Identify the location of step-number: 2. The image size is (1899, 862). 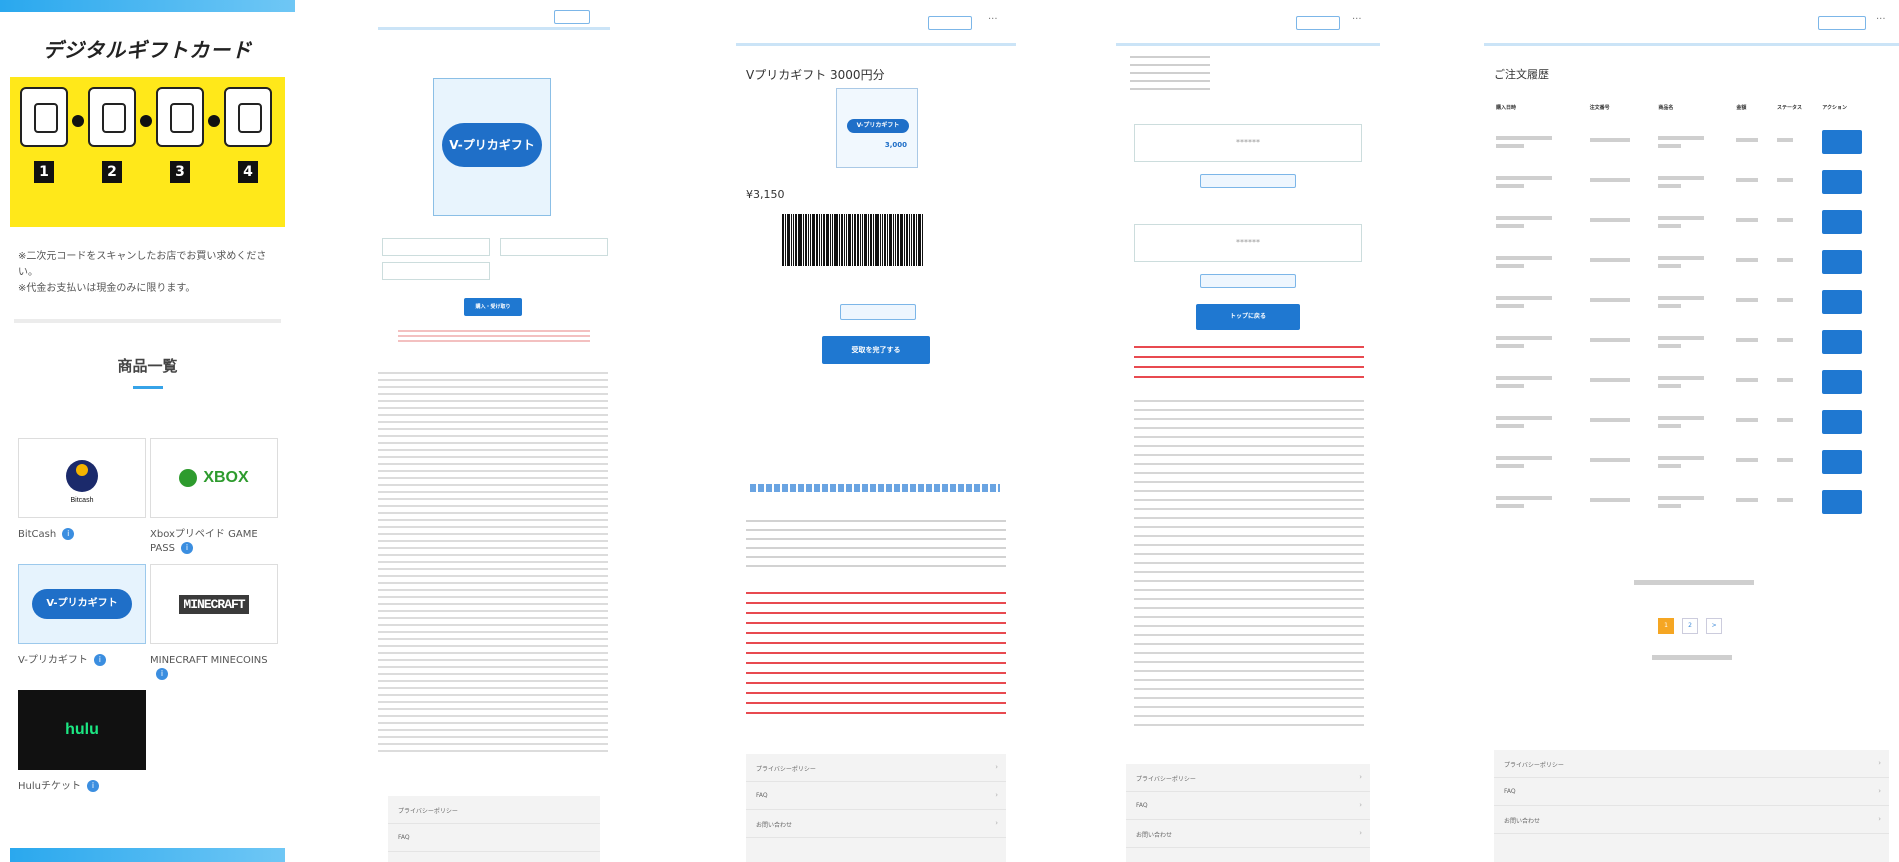
(112, 172).